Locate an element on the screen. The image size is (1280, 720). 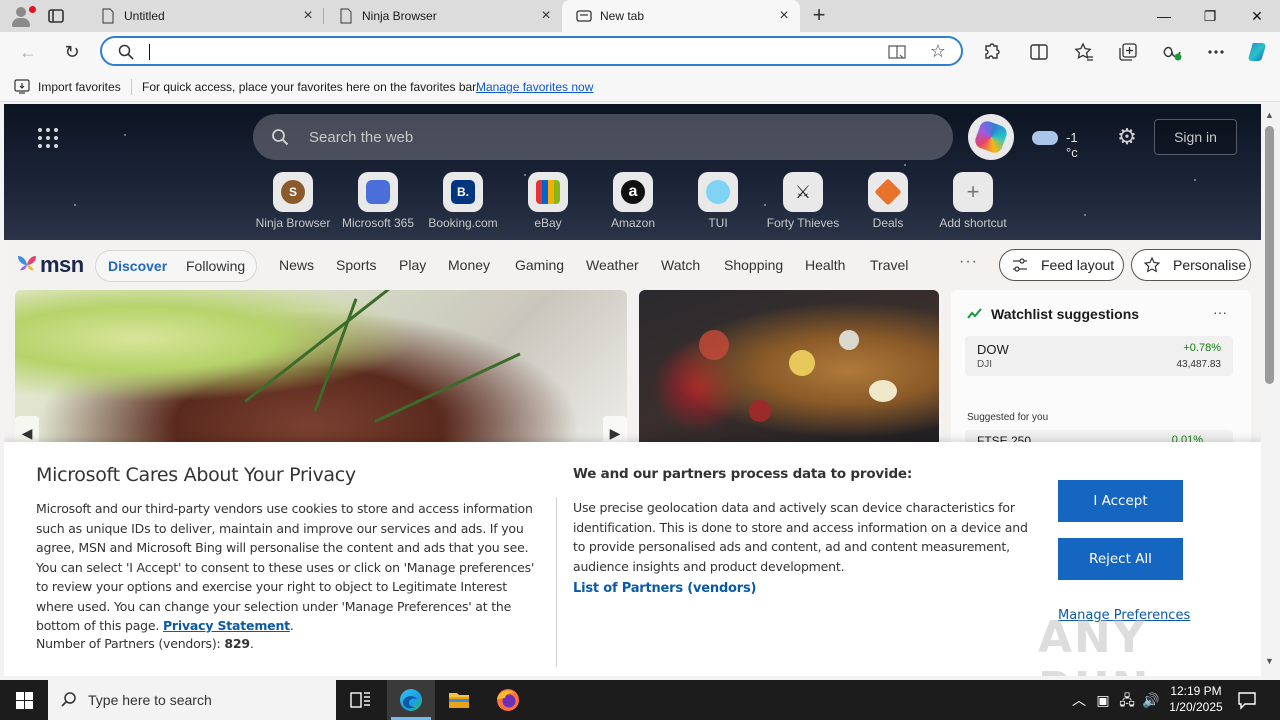
weather-widget: -1 °c is located at coordinates (1062, 144).